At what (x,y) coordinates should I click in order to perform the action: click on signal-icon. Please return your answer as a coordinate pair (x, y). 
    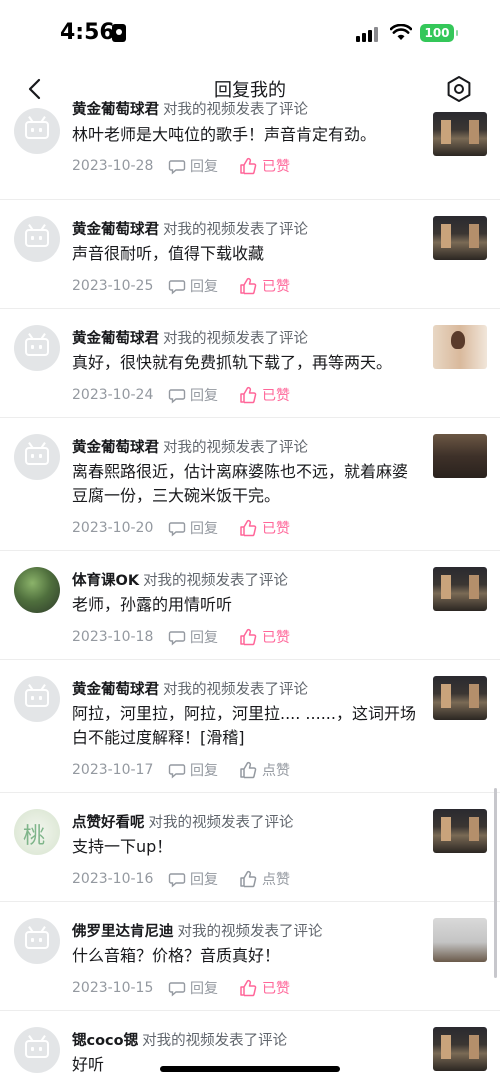
    Looking at the image, I should click on (368, 34).